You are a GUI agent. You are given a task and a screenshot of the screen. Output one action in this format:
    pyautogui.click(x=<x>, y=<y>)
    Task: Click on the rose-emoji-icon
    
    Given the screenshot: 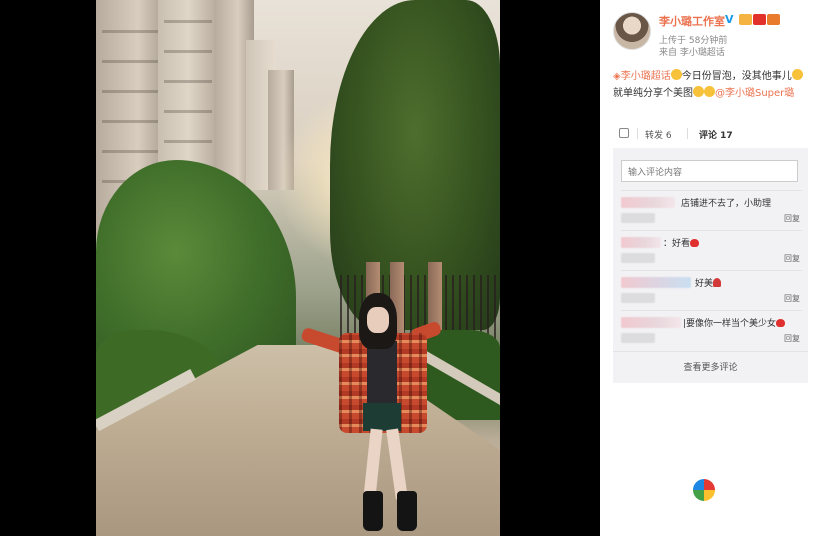 What is the action you would take?
    pyautogui.click(x=717, y=282)
    